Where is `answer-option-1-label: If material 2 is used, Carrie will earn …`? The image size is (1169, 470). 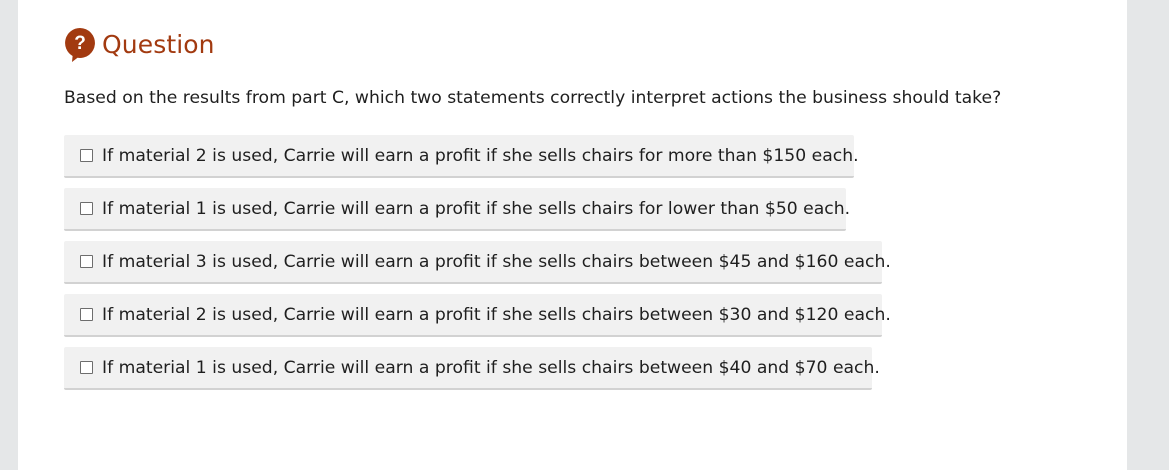
answer-option-1-label: If material 2 is used, Carrie will earn … is located at coordinates (480, 155).